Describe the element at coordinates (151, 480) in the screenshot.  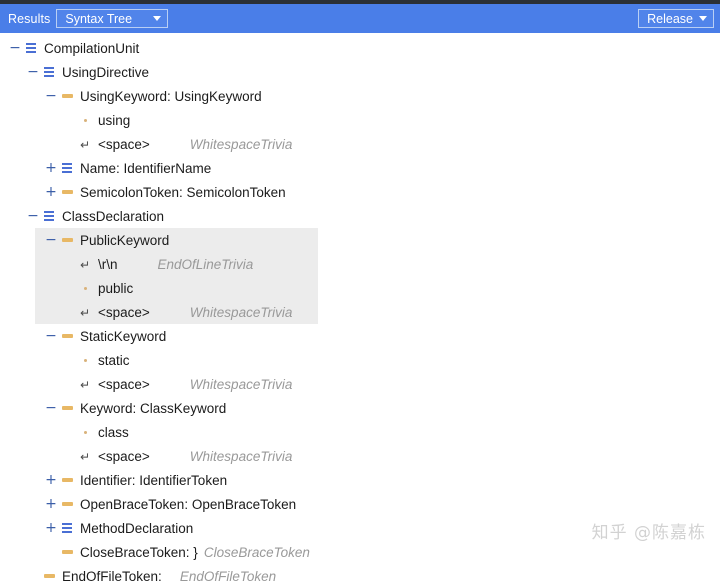
I see `tree-row-label: Identifier: IdentifierToken` at that location.